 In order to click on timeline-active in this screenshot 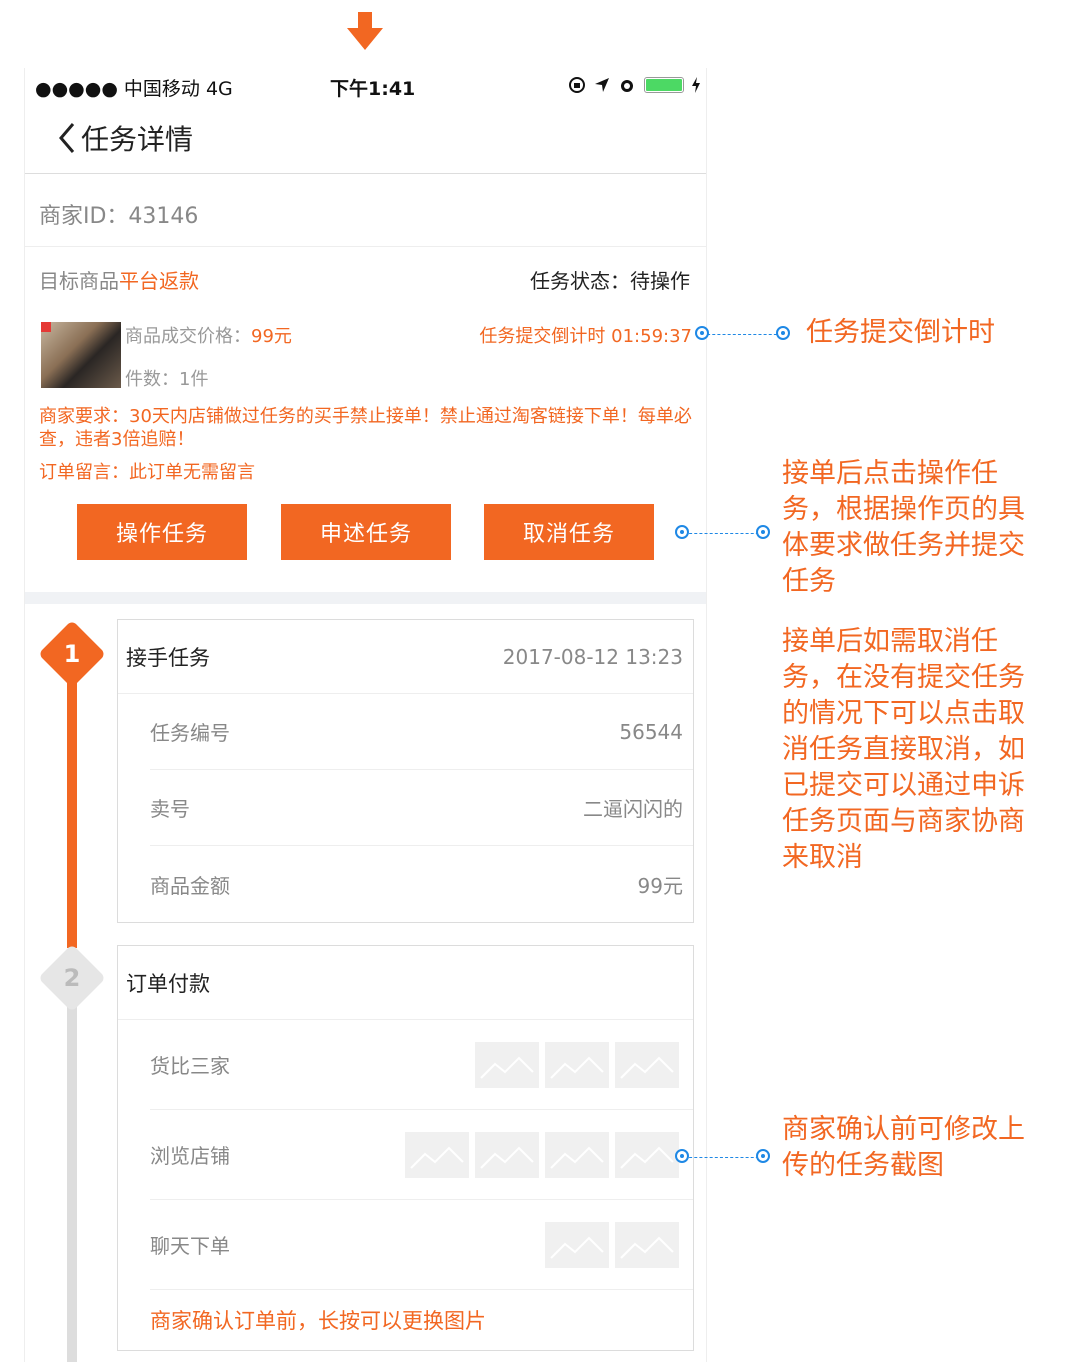, I will do `click(72, 803)`.